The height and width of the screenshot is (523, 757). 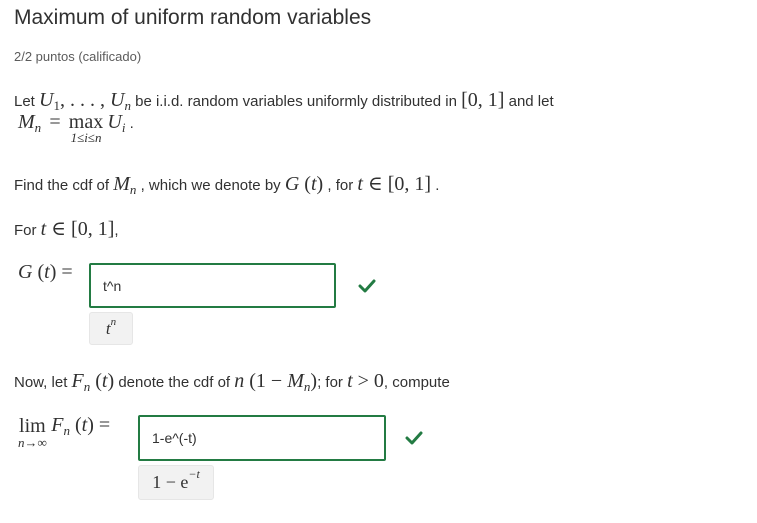 I want to click on answer2-label-math: Fn (t) =, so click(x=81, y=426).